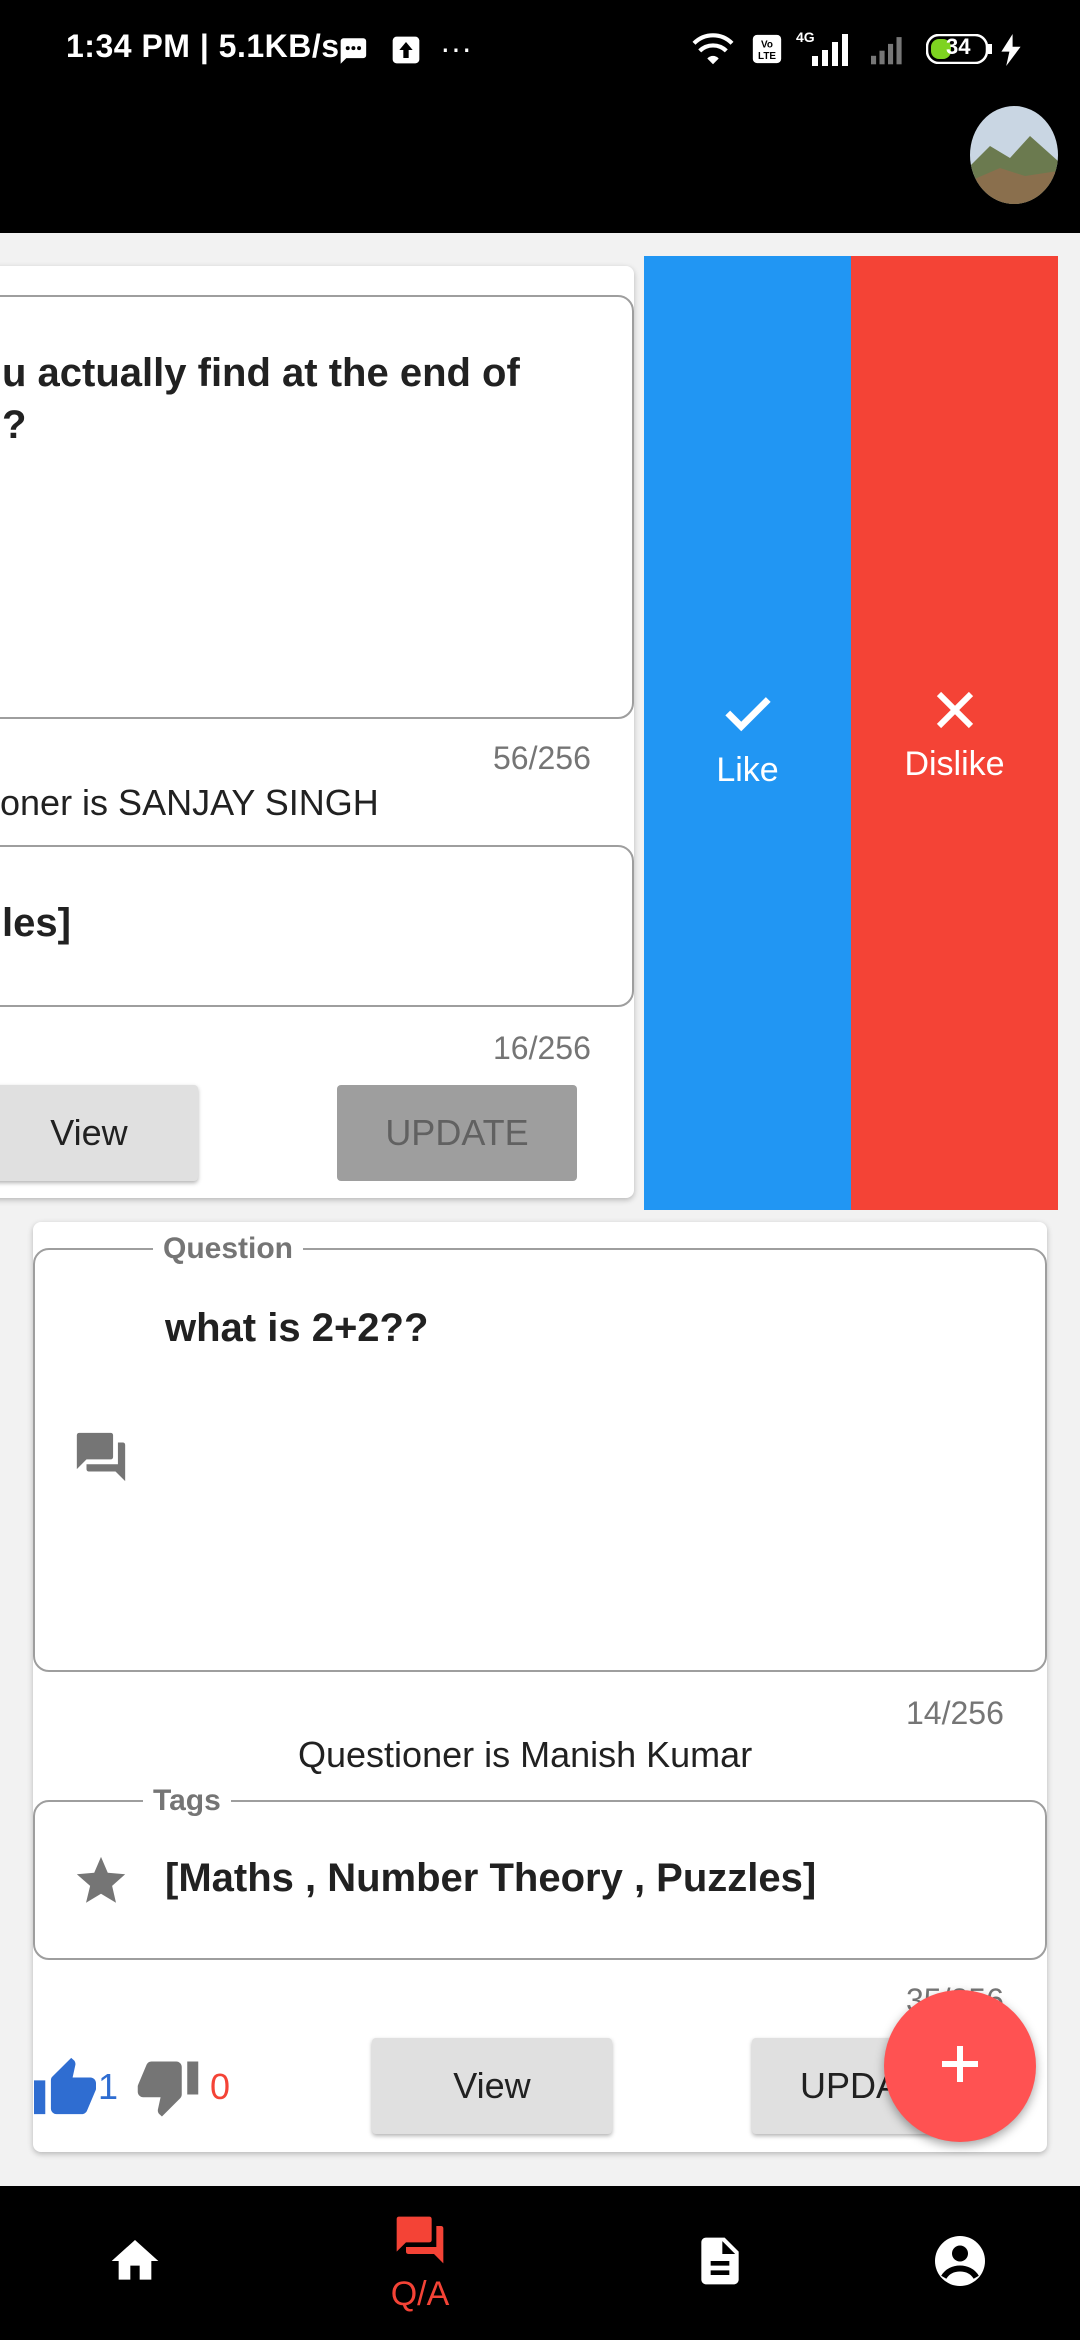  Describe the element at coordinates (187, 1801) in the screenshot. I see `tags-legend: Tags` at that location.